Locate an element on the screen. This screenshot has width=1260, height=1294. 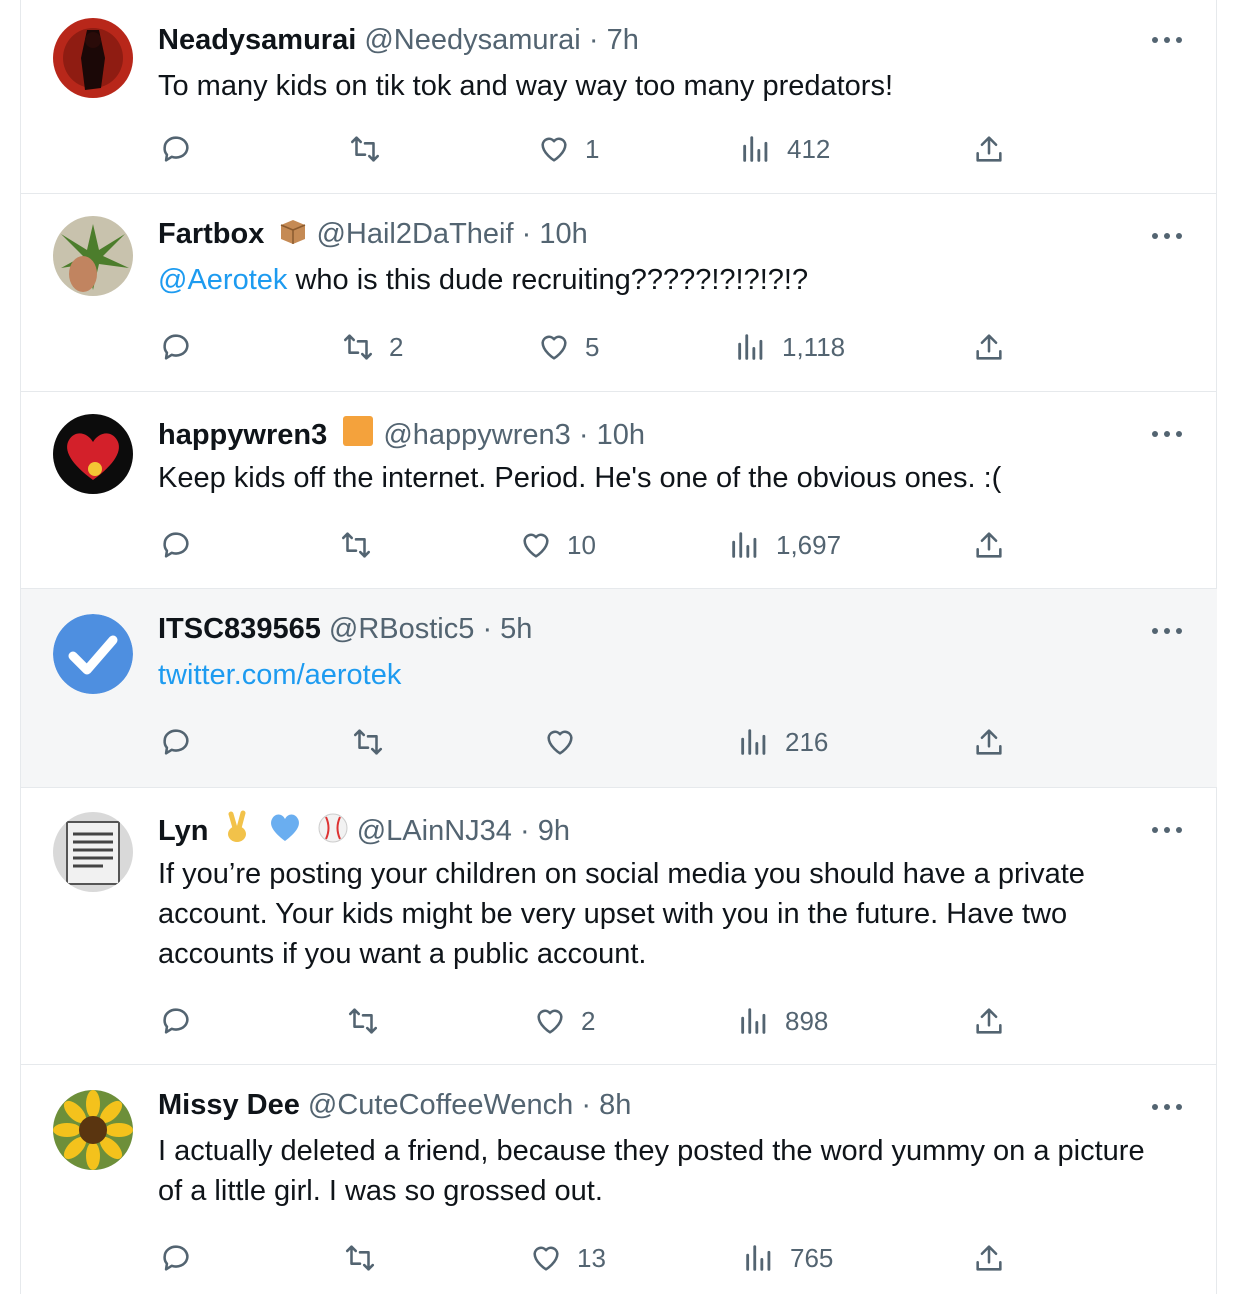
like-button: 13 is located at coordinates (567, 1258).